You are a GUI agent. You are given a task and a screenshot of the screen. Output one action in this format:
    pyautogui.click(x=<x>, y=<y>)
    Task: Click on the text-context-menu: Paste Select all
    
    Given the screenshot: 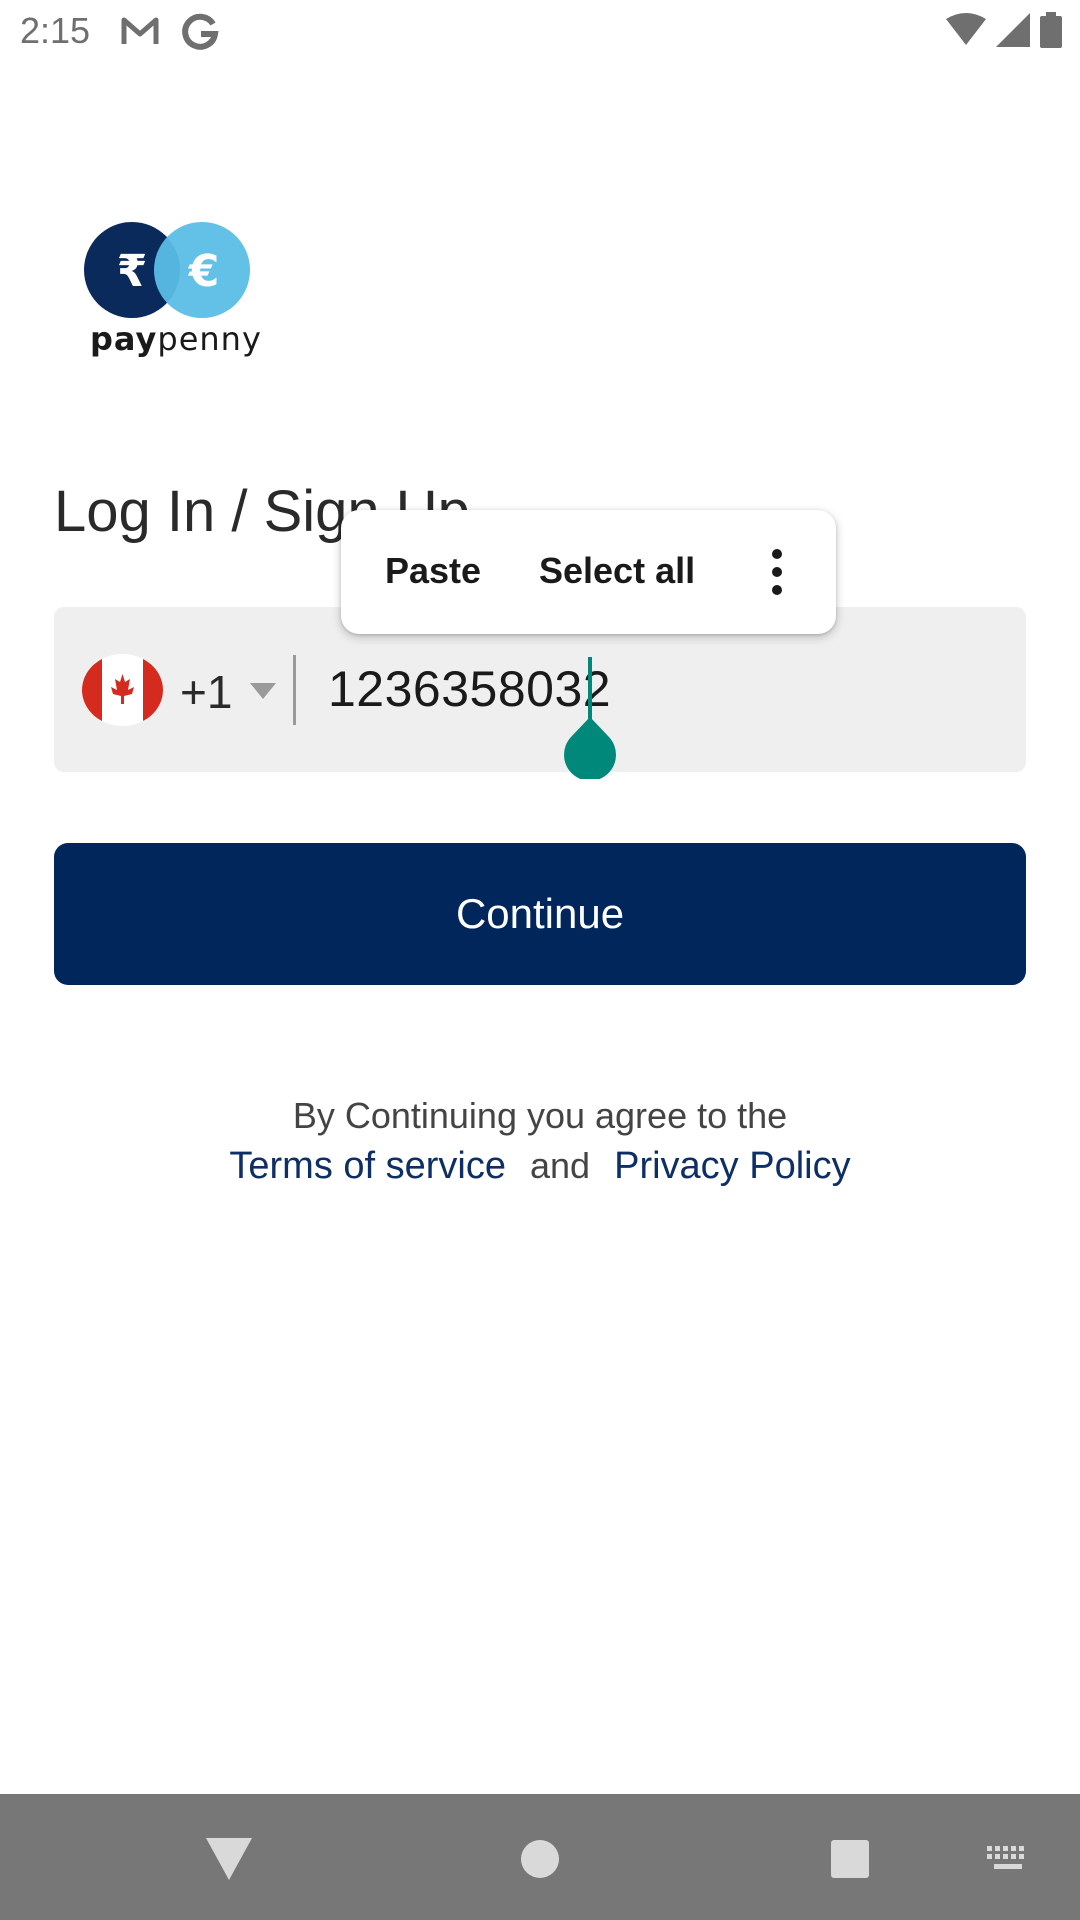 What is the action you would take?
    pyautogui.click(x=588, y=572)
    